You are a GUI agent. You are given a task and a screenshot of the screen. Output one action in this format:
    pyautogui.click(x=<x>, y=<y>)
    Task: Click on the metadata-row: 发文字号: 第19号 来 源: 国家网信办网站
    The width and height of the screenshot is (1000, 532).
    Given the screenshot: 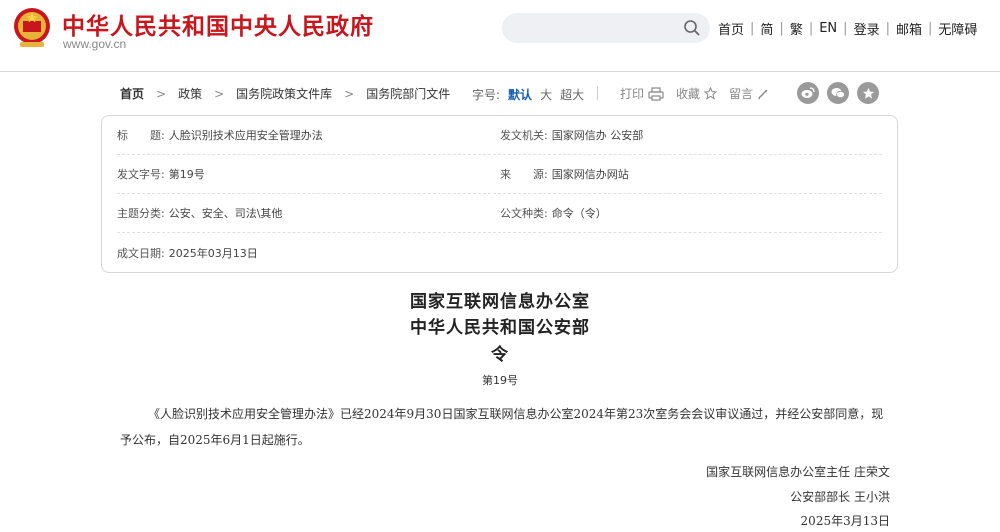 What is the action you would take?
    pyautogui.click(x=499, y=174)
    